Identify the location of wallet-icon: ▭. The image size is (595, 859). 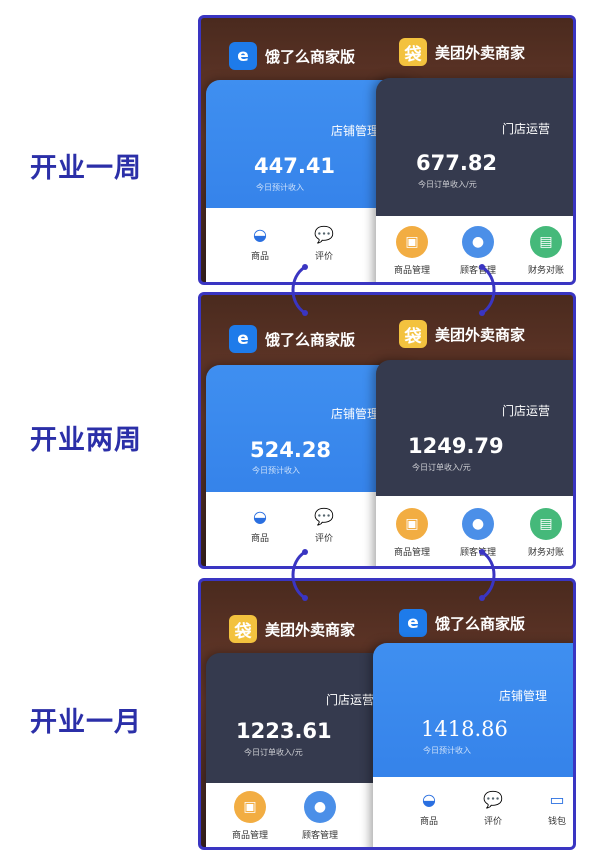
(557, 799).